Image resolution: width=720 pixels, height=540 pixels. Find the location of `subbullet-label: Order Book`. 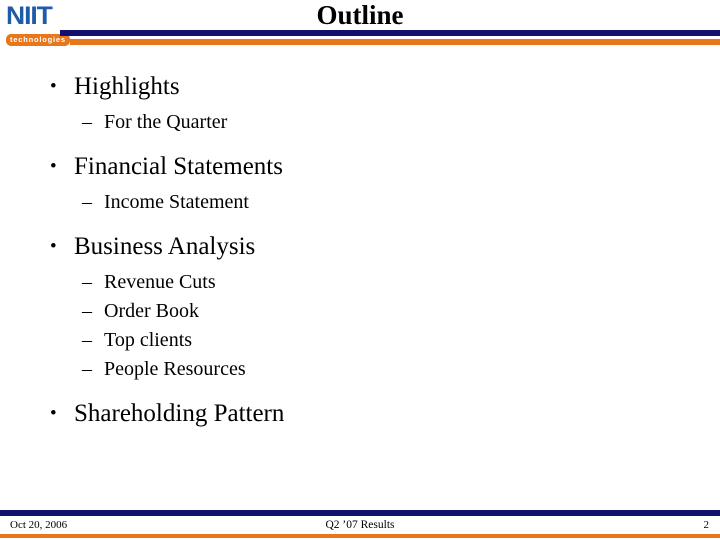

subbullet-label: Order Book is located at coordinates (151, 311).